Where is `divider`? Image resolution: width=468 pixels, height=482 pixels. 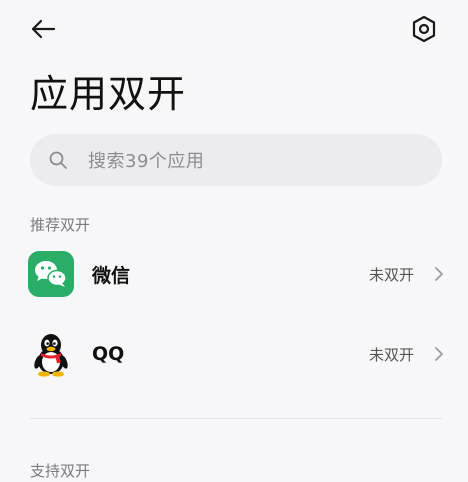
divider is located at coordinates (236, 418).